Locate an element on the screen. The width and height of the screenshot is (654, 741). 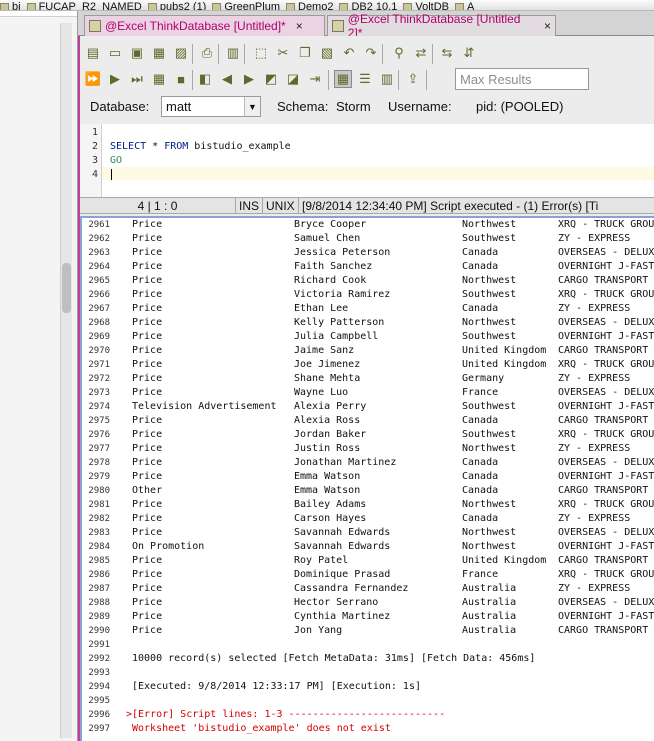
execute-explain-icon: ▦ is located at coordinates (159, 79).